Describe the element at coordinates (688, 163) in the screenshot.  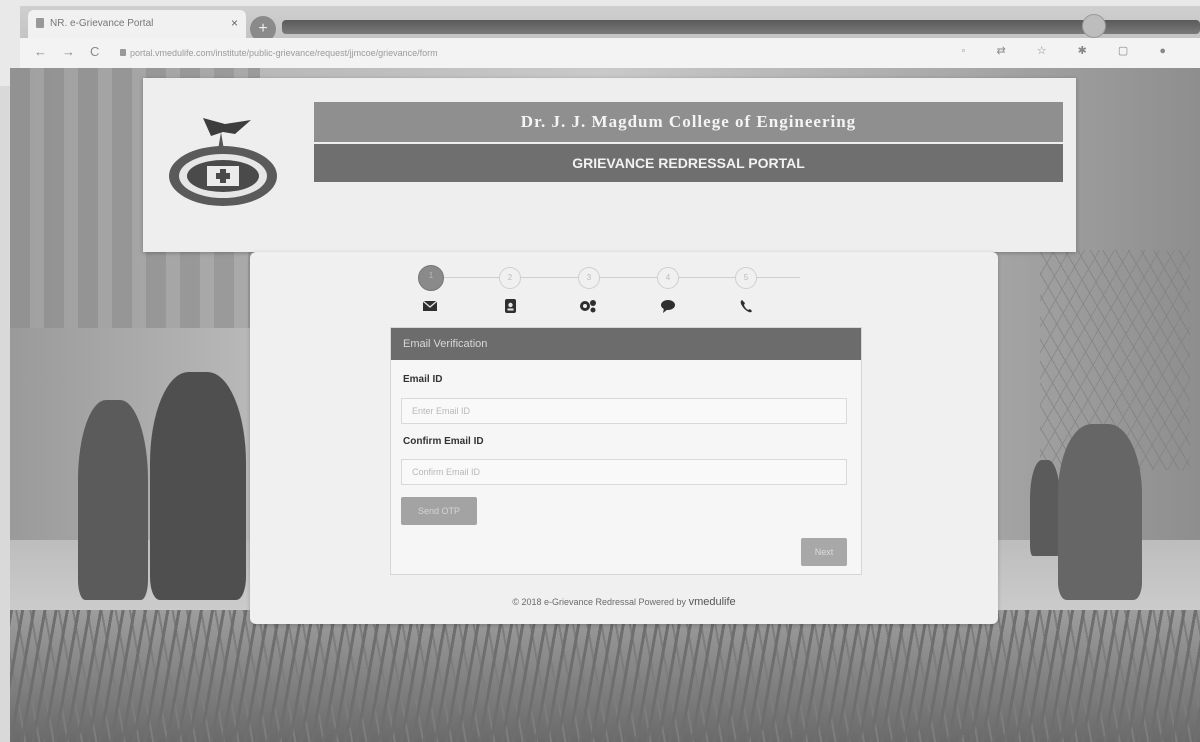
I see `portal-title: GRIEVANCE REDRESSAL PORTAL` at that location.